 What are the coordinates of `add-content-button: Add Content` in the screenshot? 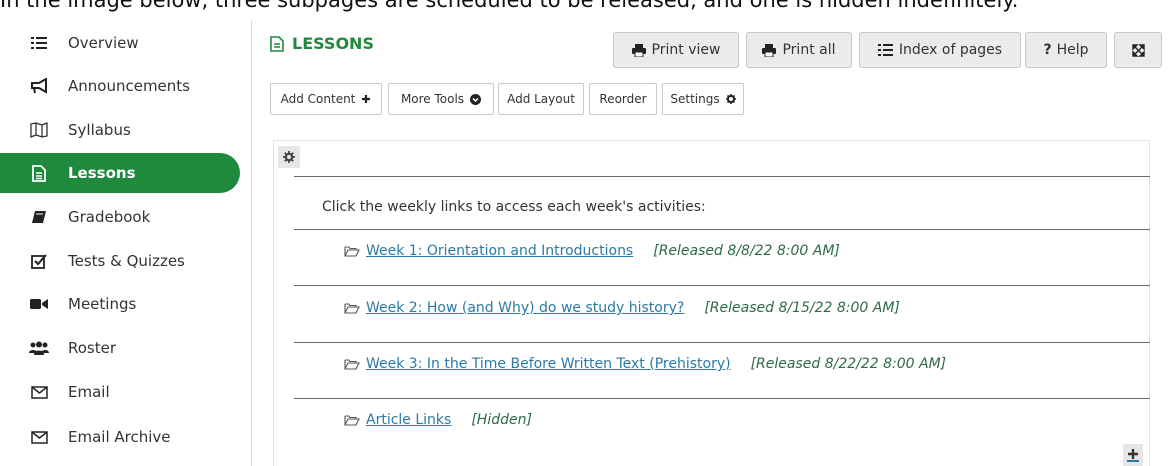 It's located at (326, 99).